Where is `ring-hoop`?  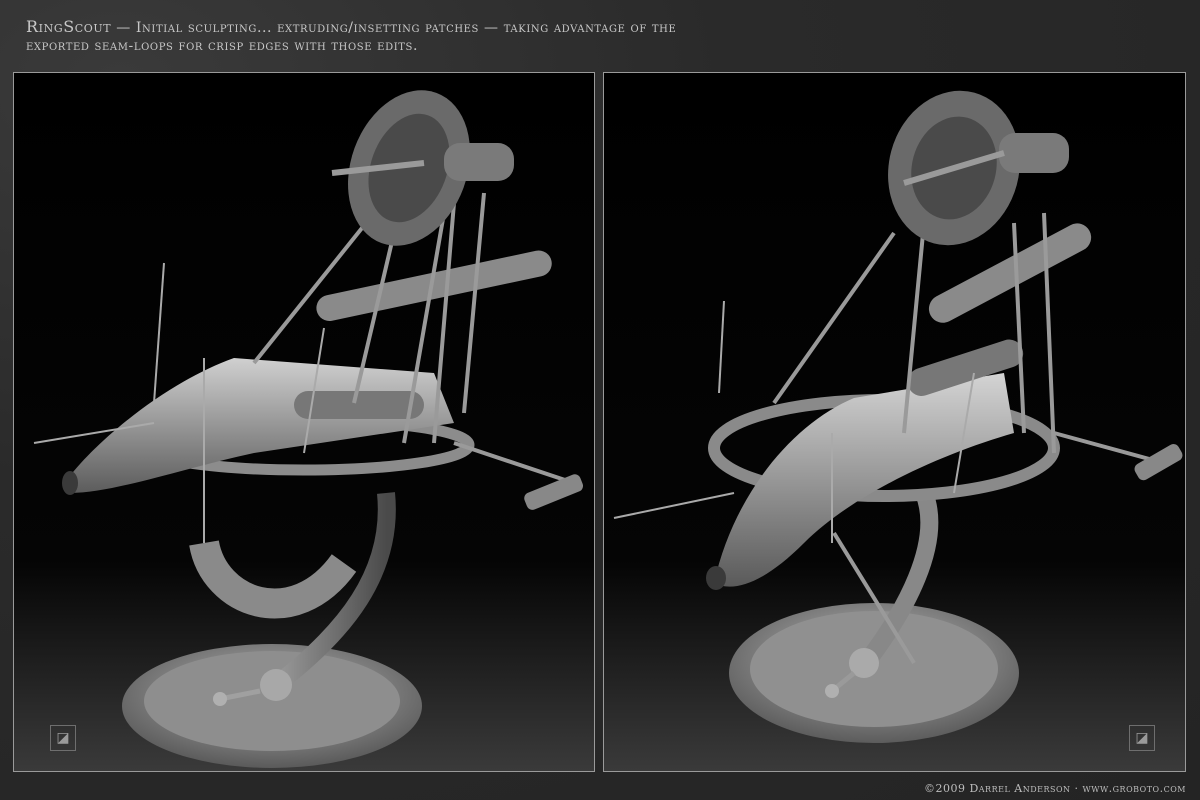 ring-hoop is located at coordinates (273, 579).